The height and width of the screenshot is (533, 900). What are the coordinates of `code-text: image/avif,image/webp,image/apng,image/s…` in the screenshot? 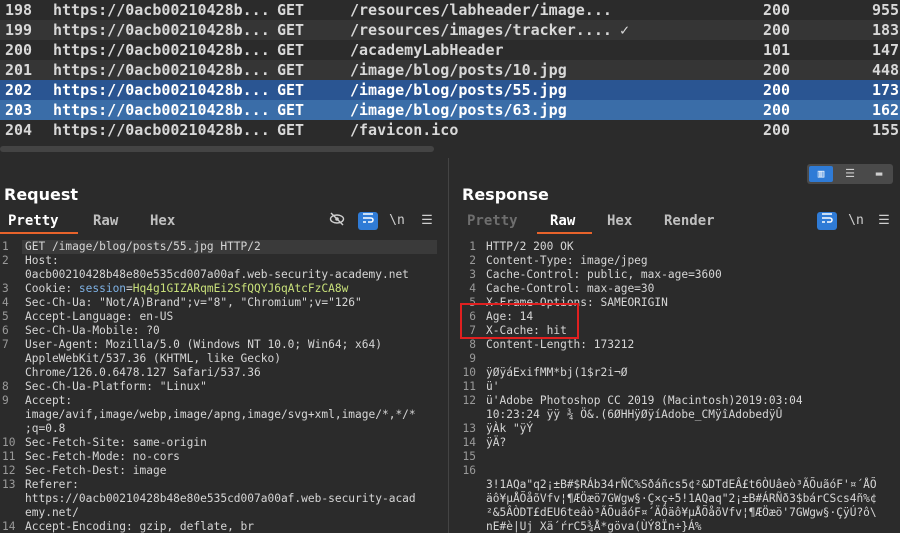 It's located at (220, 414).